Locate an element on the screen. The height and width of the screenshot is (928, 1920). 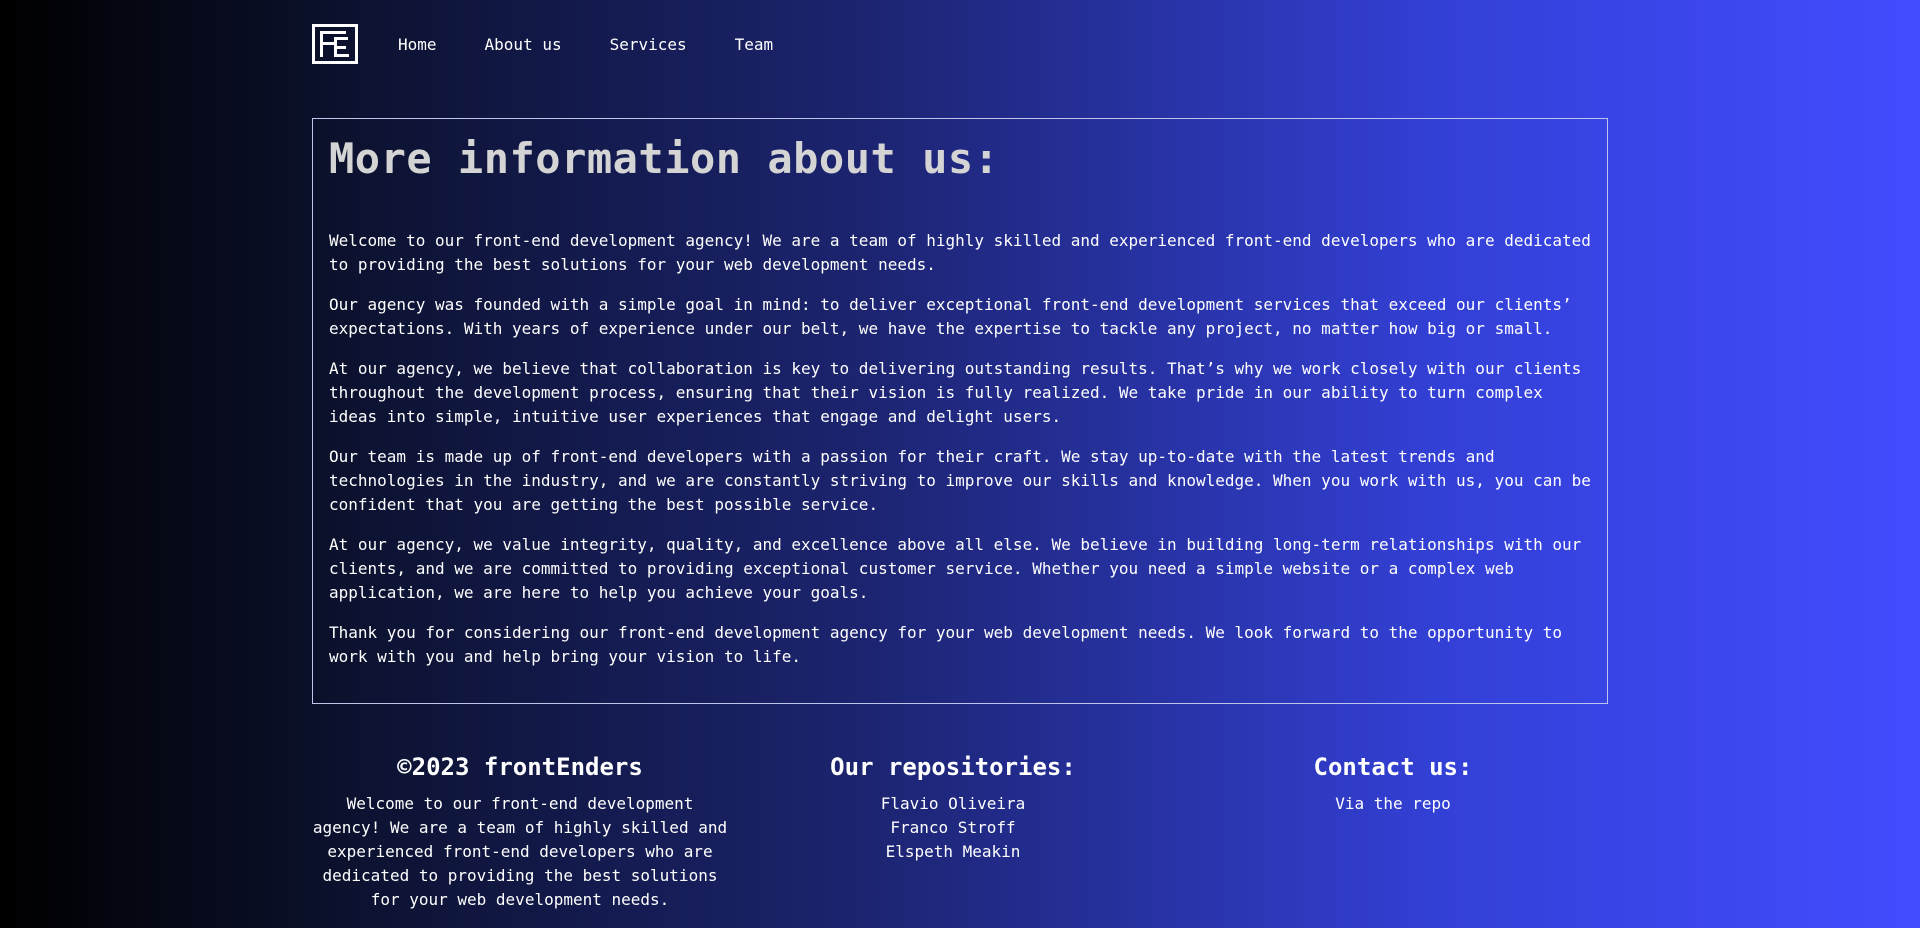
repo-link-elspeth-meakin: Elspeth Meakin is located at coordinates (953, 852).